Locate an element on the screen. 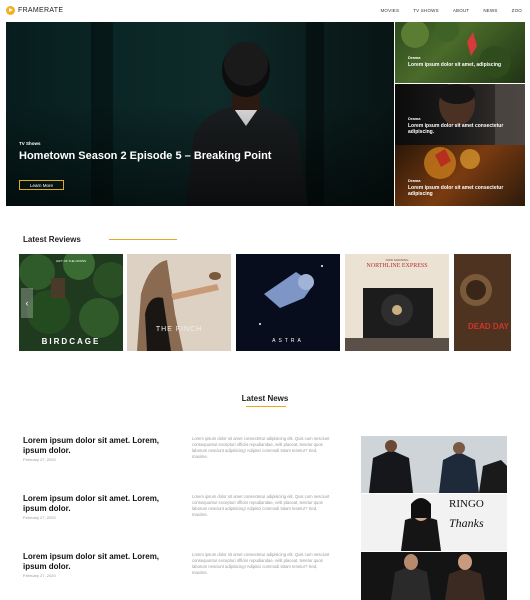 This screenshot has height=600, width=530. plants-image is located at coordinates (456, 50).